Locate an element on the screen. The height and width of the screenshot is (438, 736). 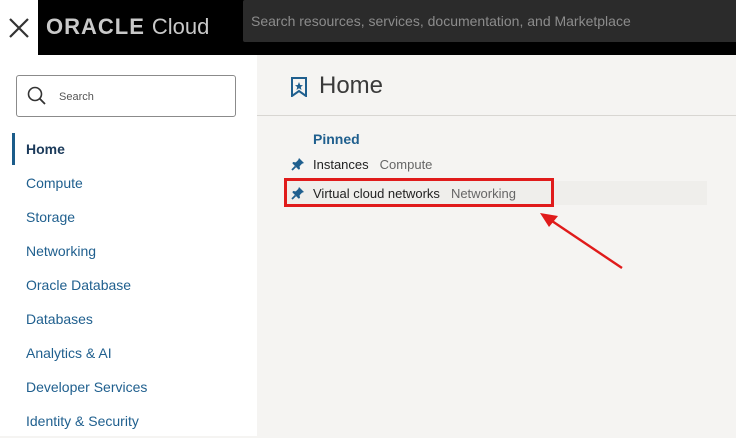
sidebar-item-compute: Compute is located at coordinates (128, 183).